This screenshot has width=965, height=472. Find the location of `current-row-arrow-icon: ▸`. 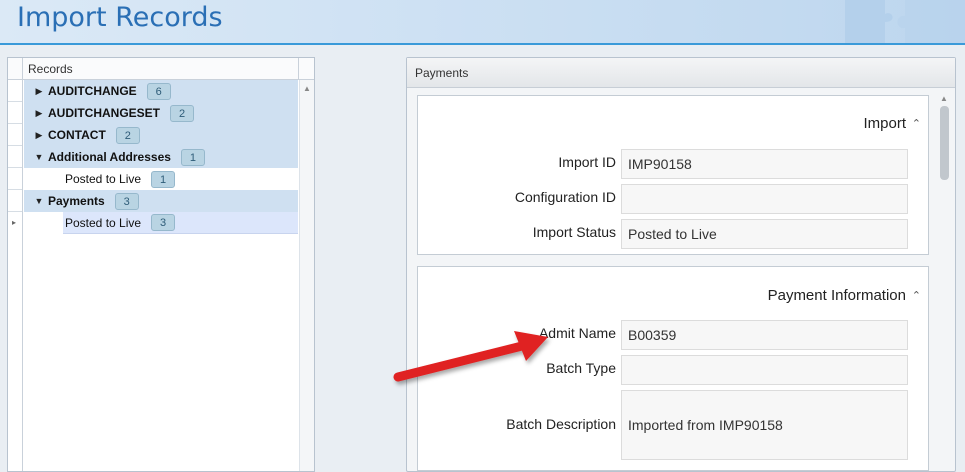

current-row-arrow-icon: ▸ is located at coordinates (14, 222).